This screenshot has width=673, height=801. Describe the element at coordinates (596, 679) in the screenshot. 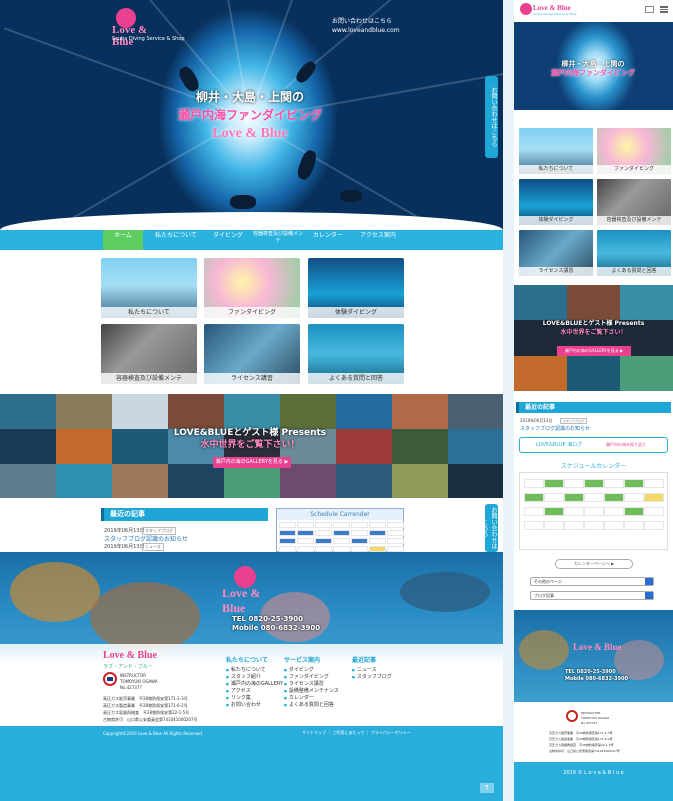

I see `mobile-footer-mobile: Mobile 080-6832-3900` at that location.